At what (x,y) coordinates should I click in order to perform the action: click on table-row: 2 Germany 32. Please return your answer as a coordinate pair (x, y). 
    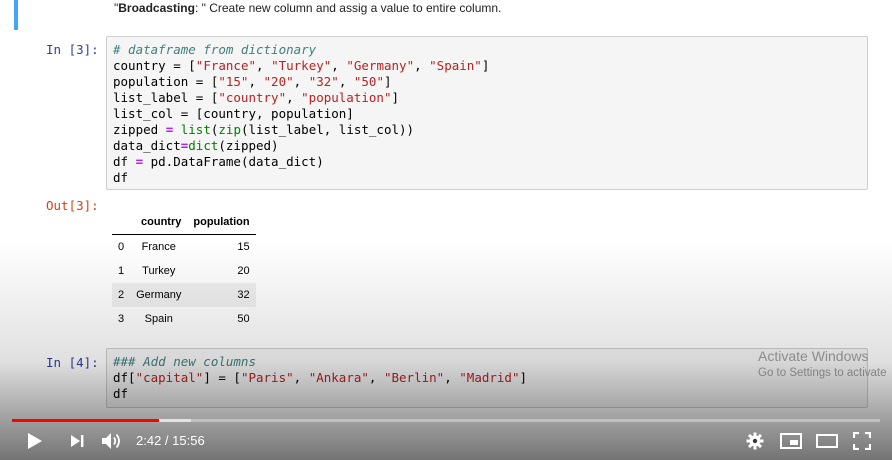
    Looking at the image, I should click on (184, 295).